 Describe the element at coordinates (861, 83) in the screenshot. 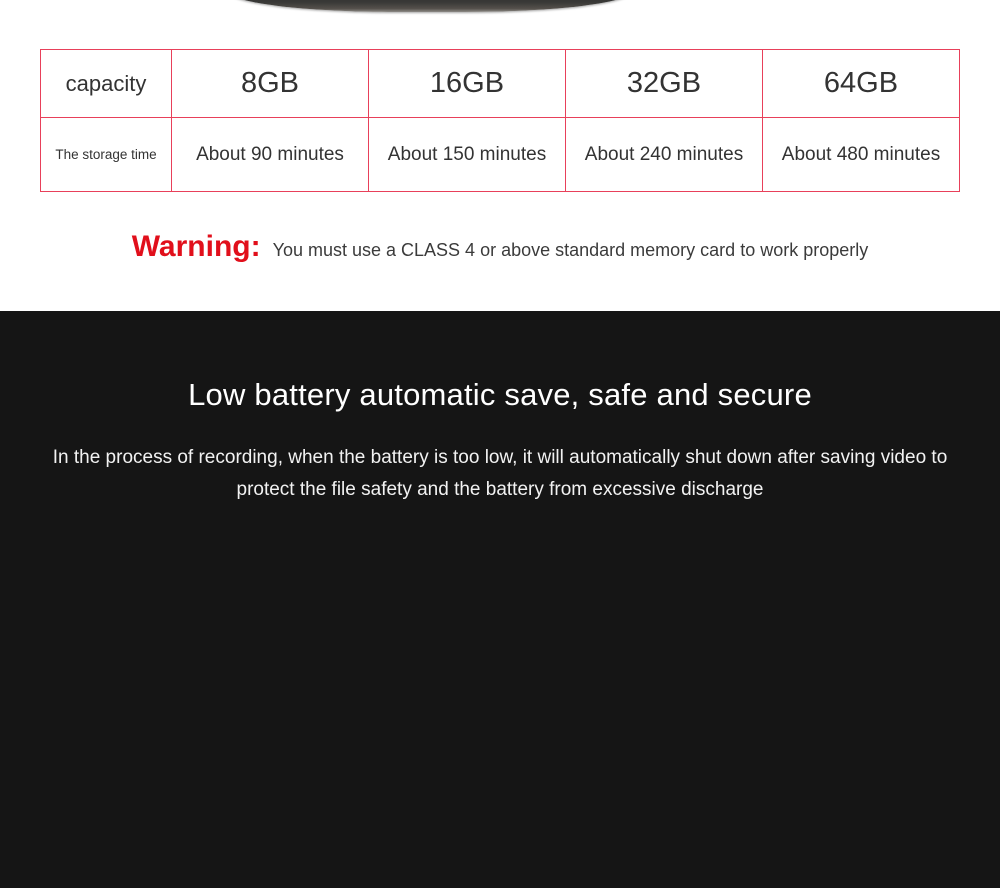

I see `capacity-cell-64gb: 64GB` at that location.